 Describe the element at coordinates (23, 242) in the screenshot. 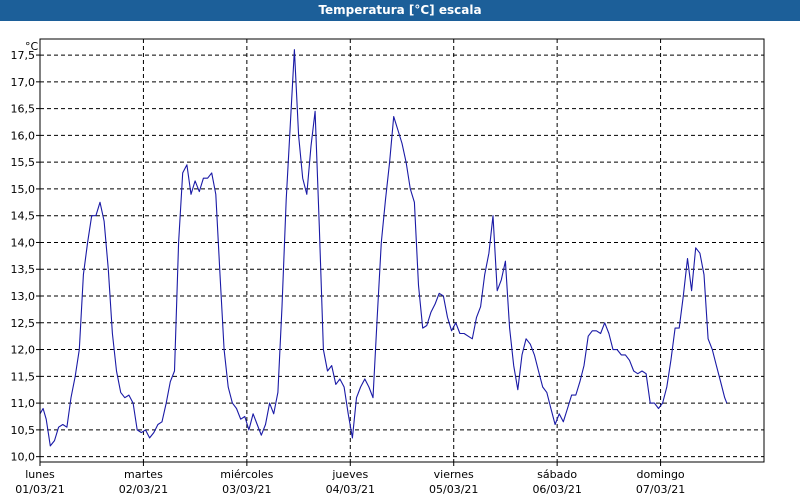

I see `y-tick-label: 14,0` at that location.